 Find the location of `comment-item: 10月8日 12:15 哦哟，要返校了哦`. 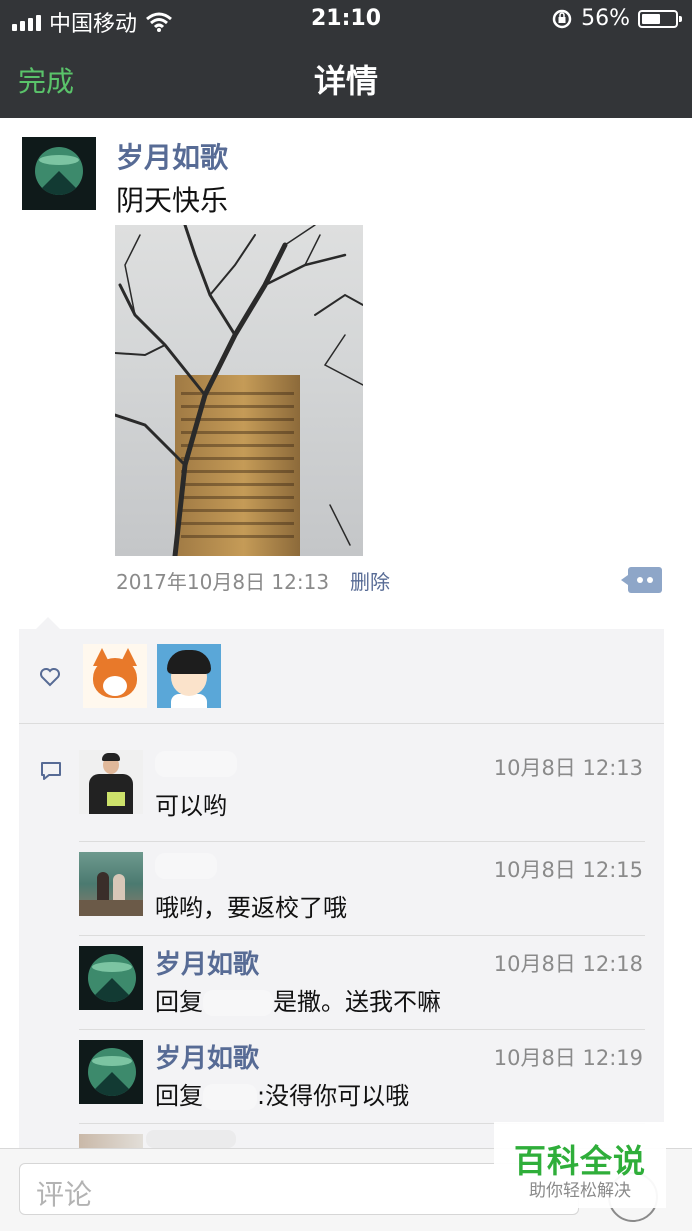

comment-item: 10月8日 12:15 哦哟，要返校了哦 is located at coordinates (362, 887).